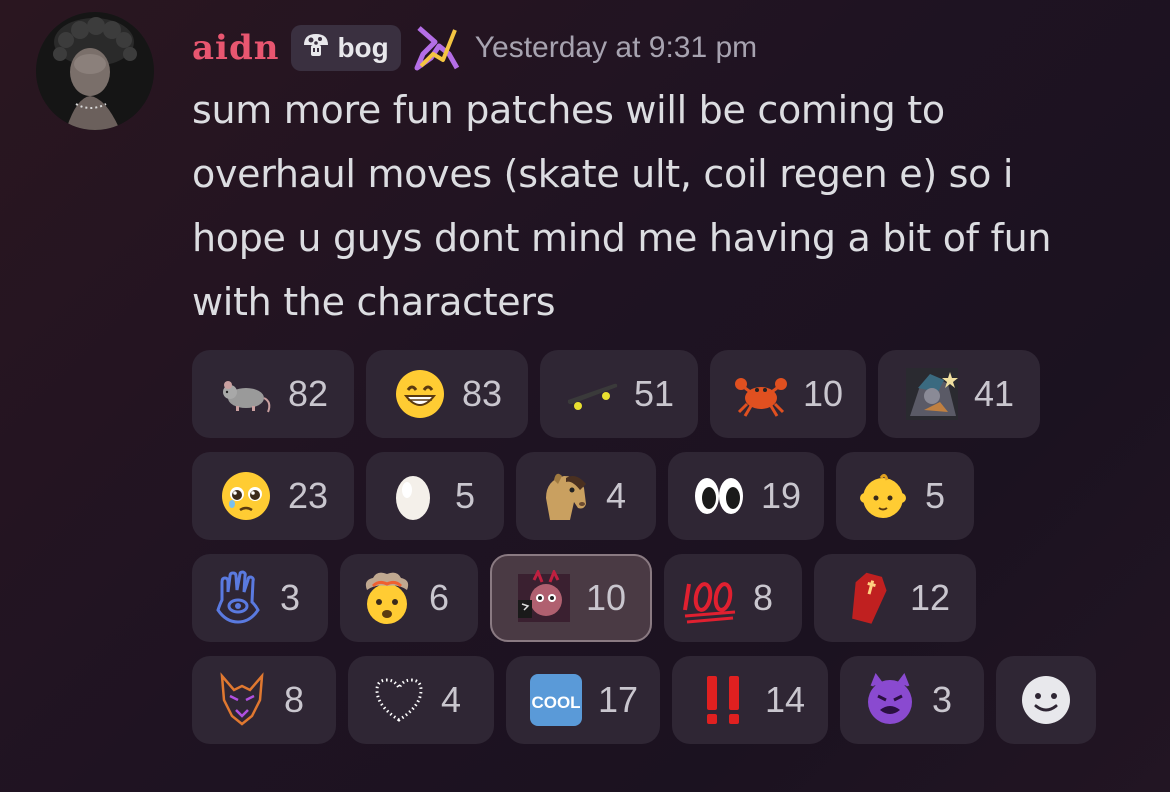  I want to click on reaction-pleading-face: 23, so click(273, 496).